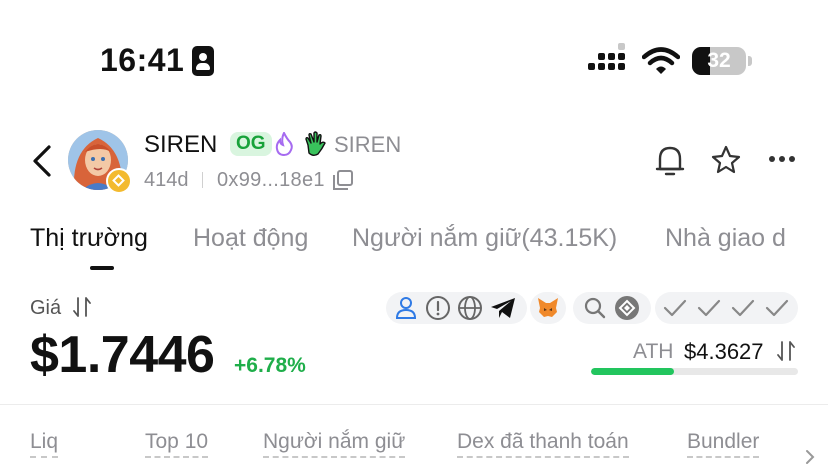 Image resolution: width=828 pixels, height=465 pixels. I want to click on ath-progress-fill, so click(632, 371).